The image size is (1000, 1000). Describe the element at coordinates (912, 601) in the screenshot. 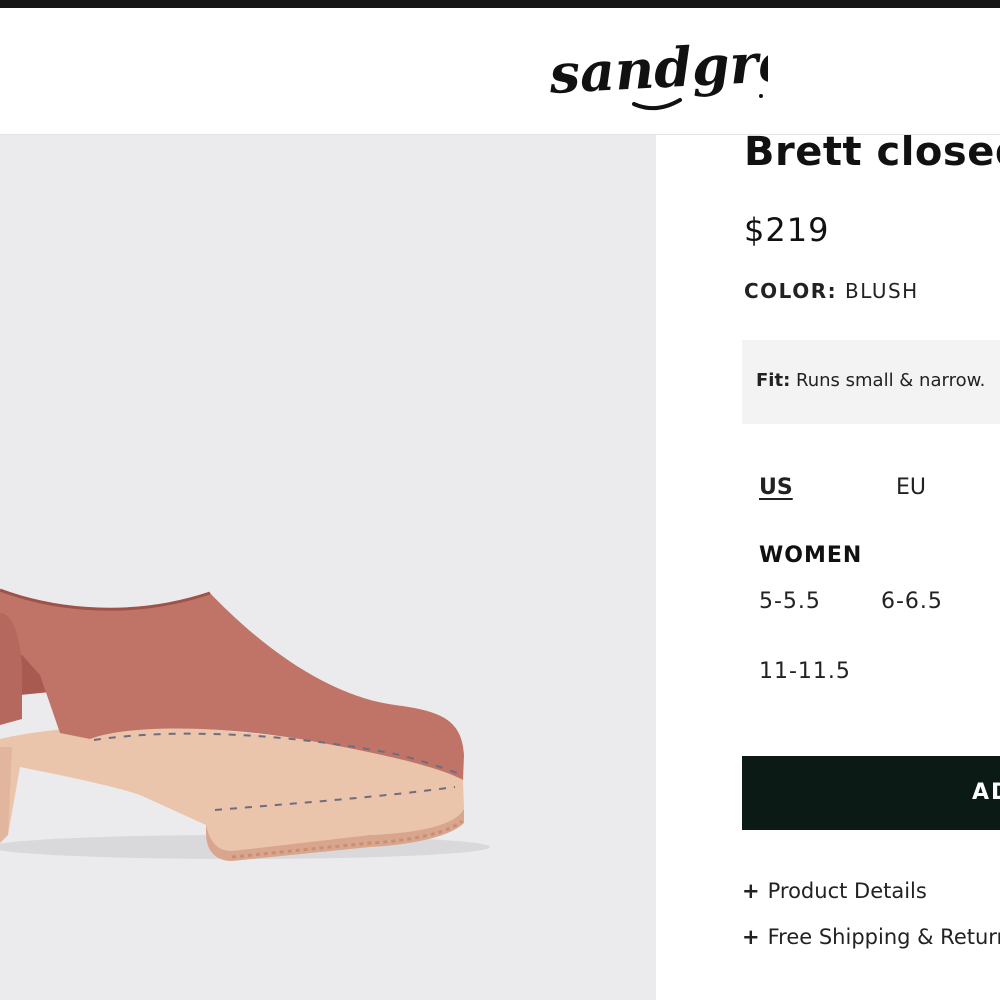

I see `size-option: 6-6.5` at that location.